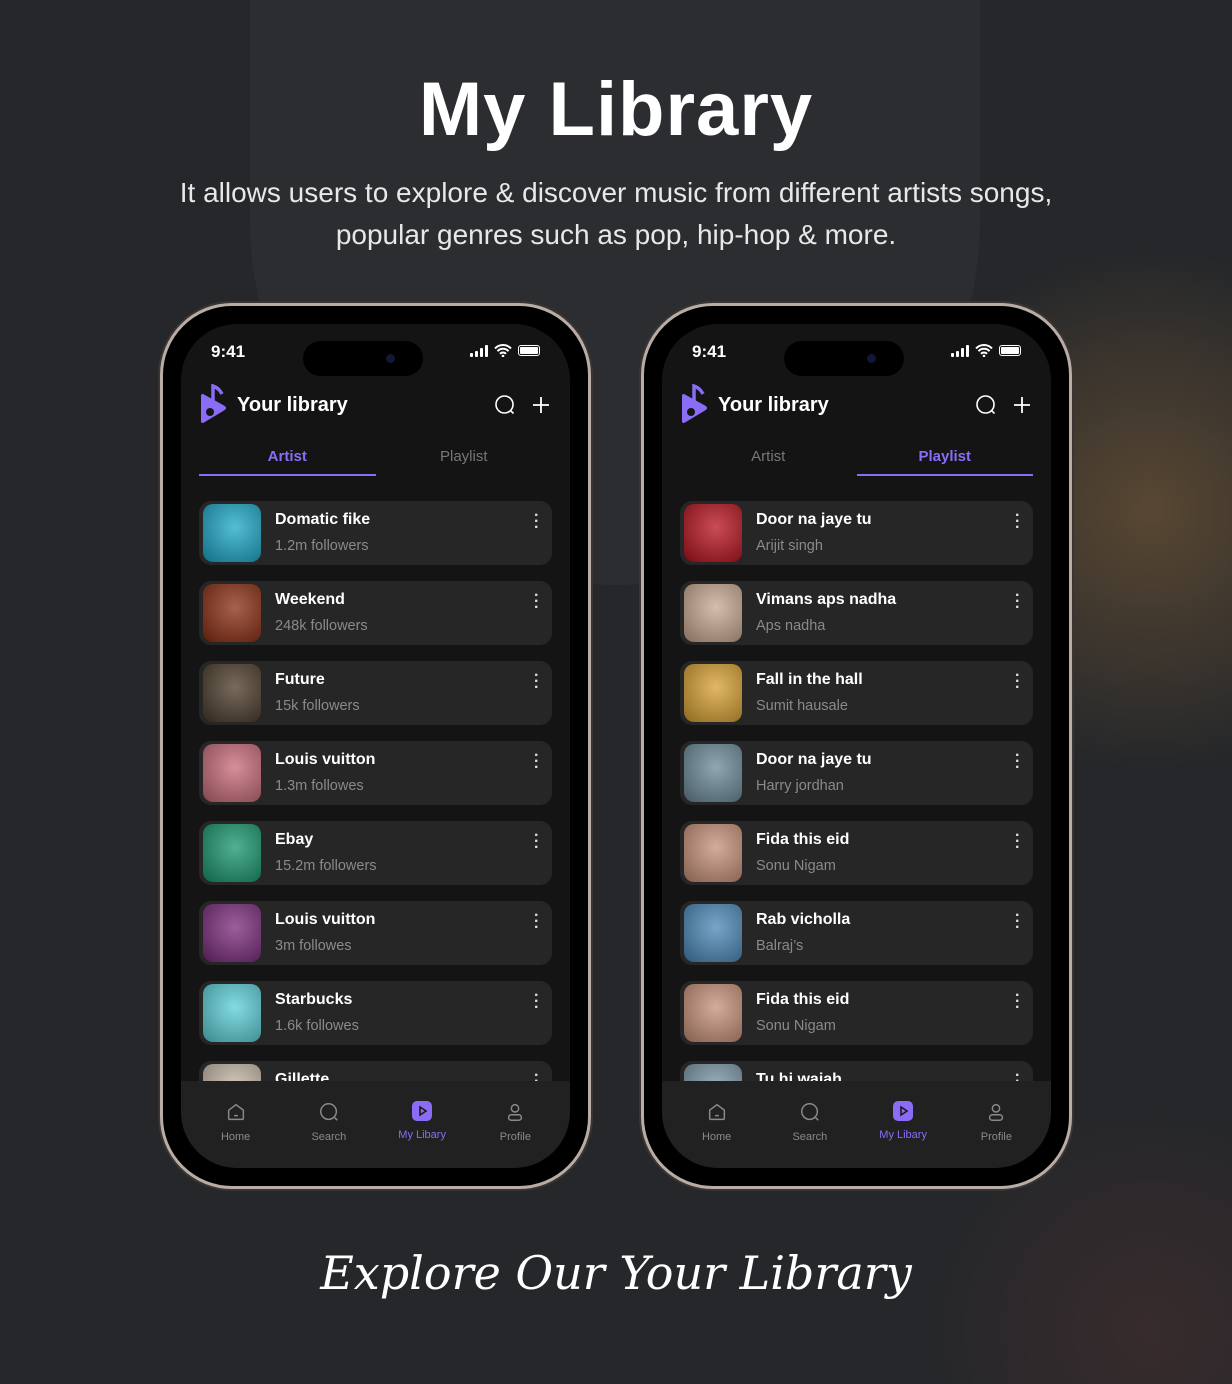  What do you see at coordinates (960, 350) in the screenshot?
I see `signal-icon` at bounding box center [960, 350].